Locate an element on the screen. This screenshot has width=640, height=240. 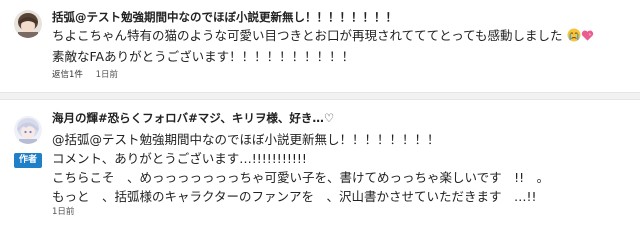
reply-count-link: 返信1件 is located at coordinates (67, 75).